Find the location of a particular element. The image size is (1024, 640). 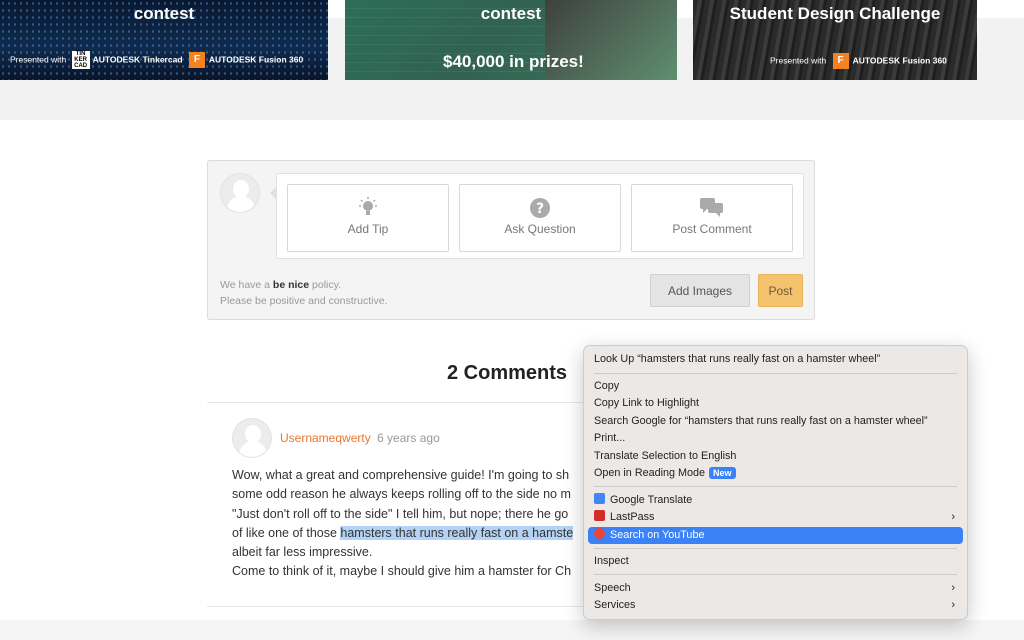

user-avatar is located at coordinates (240, 193).